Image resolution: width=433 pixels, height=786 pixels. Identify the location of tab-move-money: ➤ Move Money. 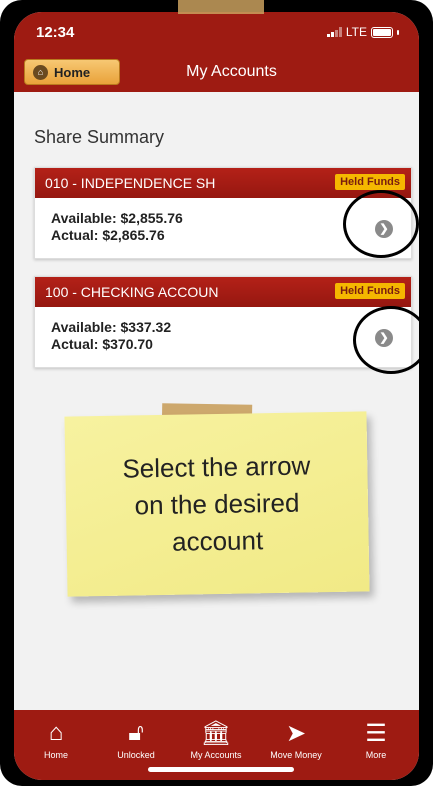
(296, 739).